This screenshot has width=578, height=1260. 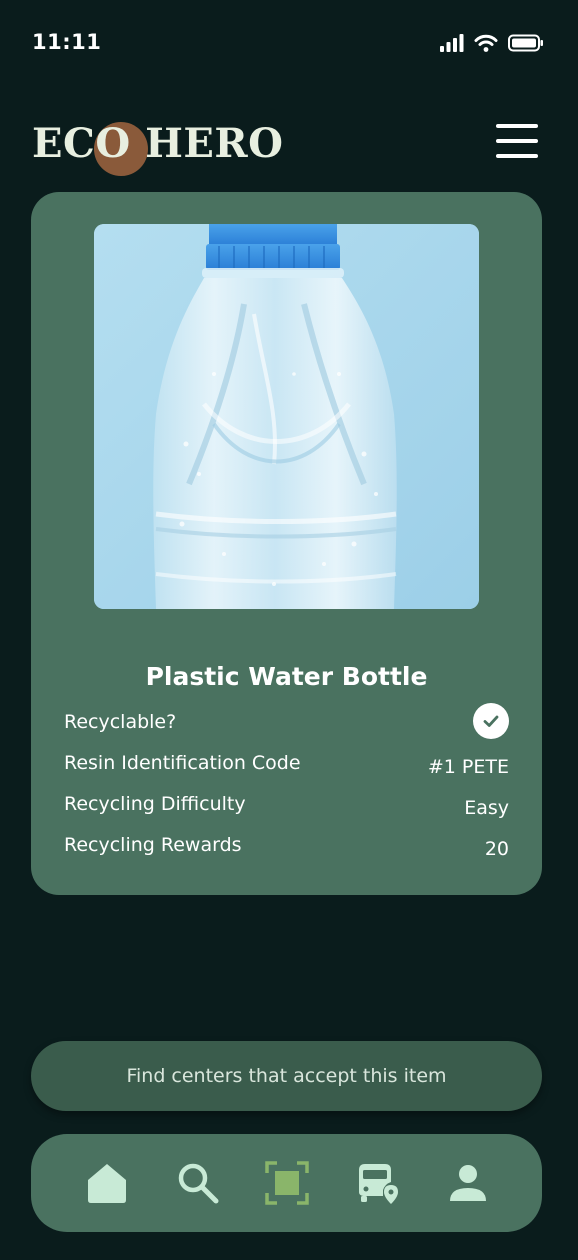 What do you see at coordinates (286, 808) in the screenshot?
I see `attr-row-difficulty: Recycling Difficulty Easy` at bounding box center [286, 808].